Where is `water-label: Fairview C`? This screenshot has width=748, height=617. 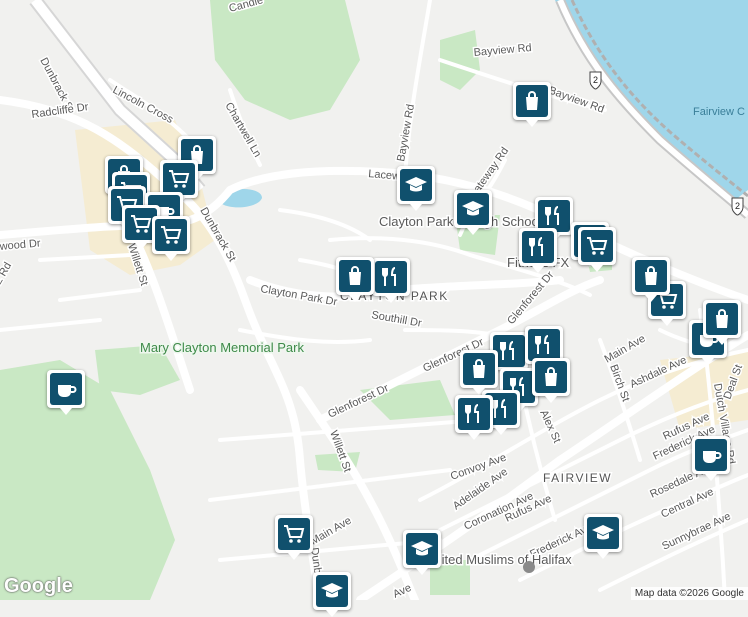
water-label: Fairview C is located at coordinates (719, 112).